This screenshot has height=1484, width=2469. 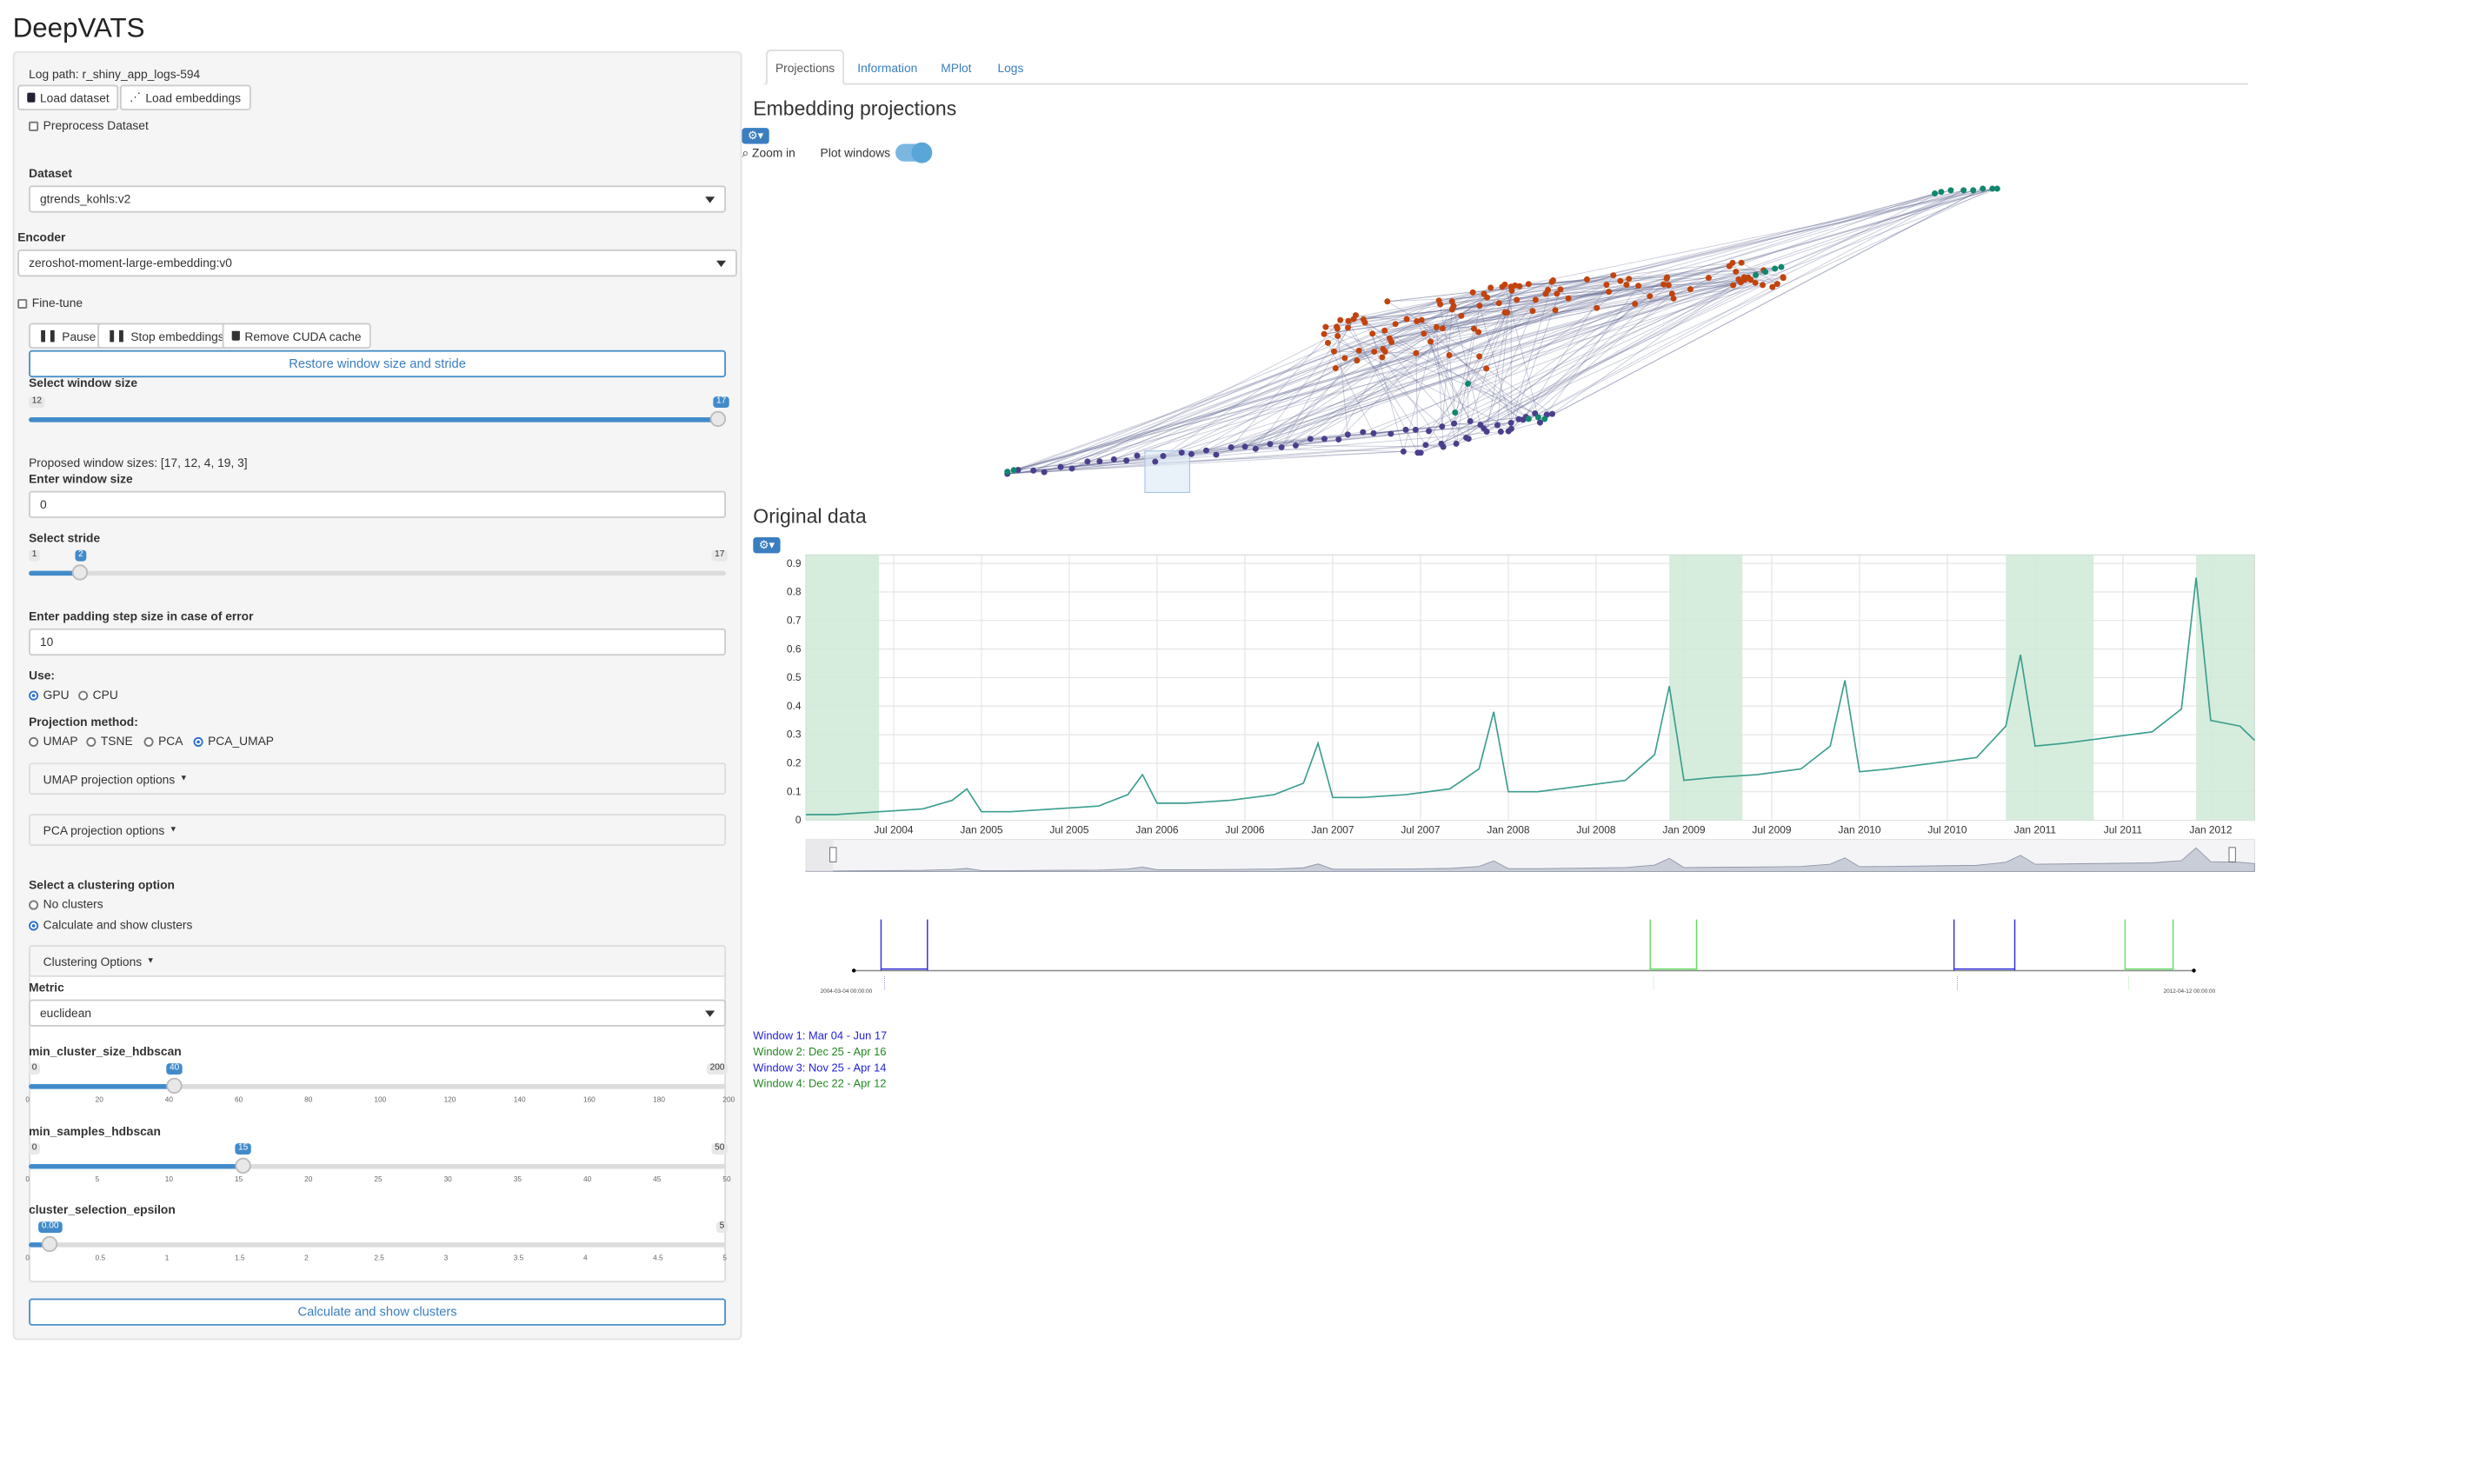 I want to click on slider-tick-label: 180, so click(x=659, y=1099).